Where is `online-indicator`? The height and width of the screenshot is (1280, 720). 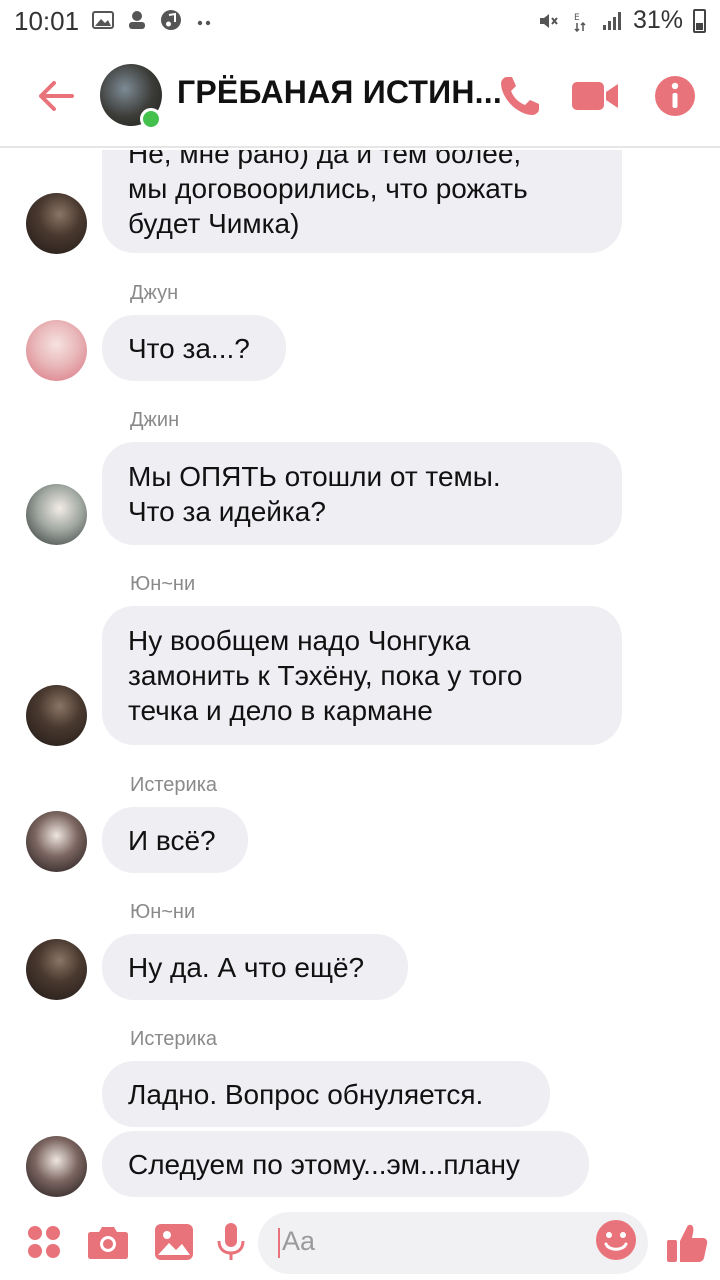 online-indicator is located at coordinates (151, 119).